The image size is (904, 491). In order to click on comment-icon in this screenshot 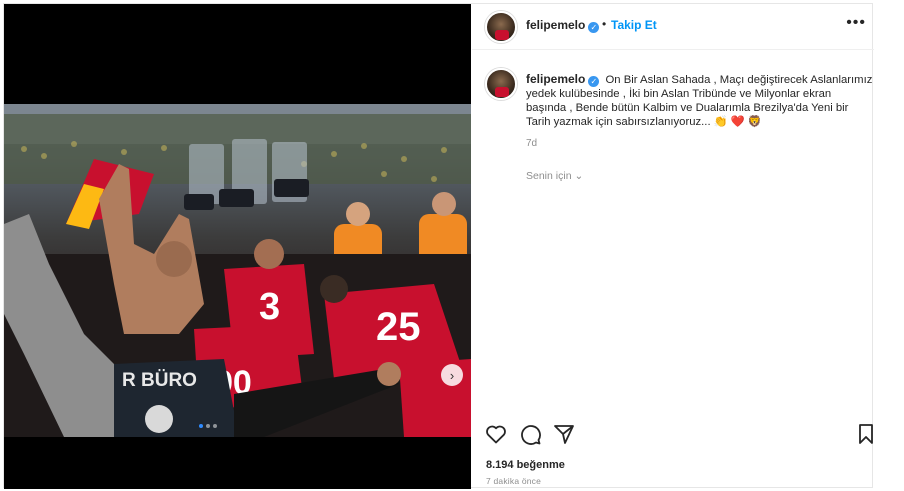, I will do `click(530, 434)`.